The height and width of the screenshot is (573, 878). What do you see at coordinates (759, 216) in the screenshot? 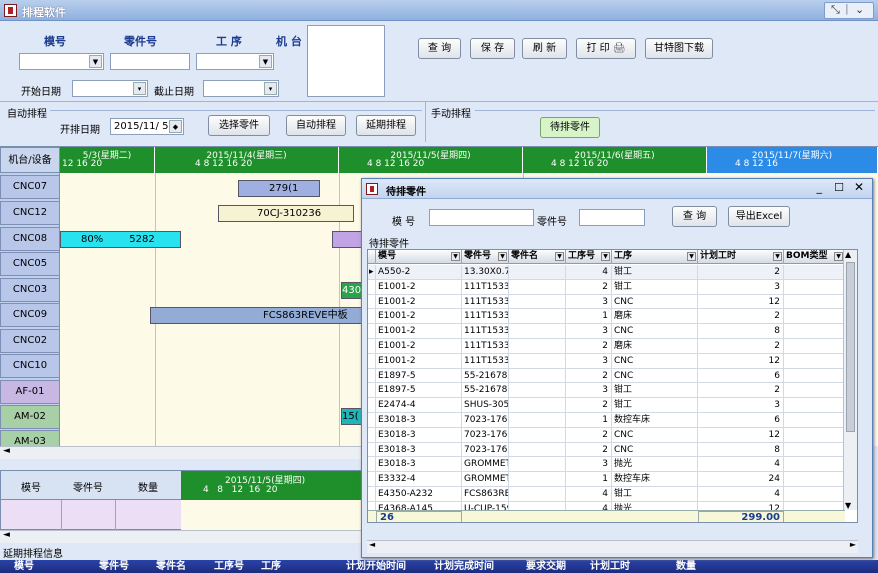
I see `export-excel-button: 导出Excel` at bounding box center [759, 216].